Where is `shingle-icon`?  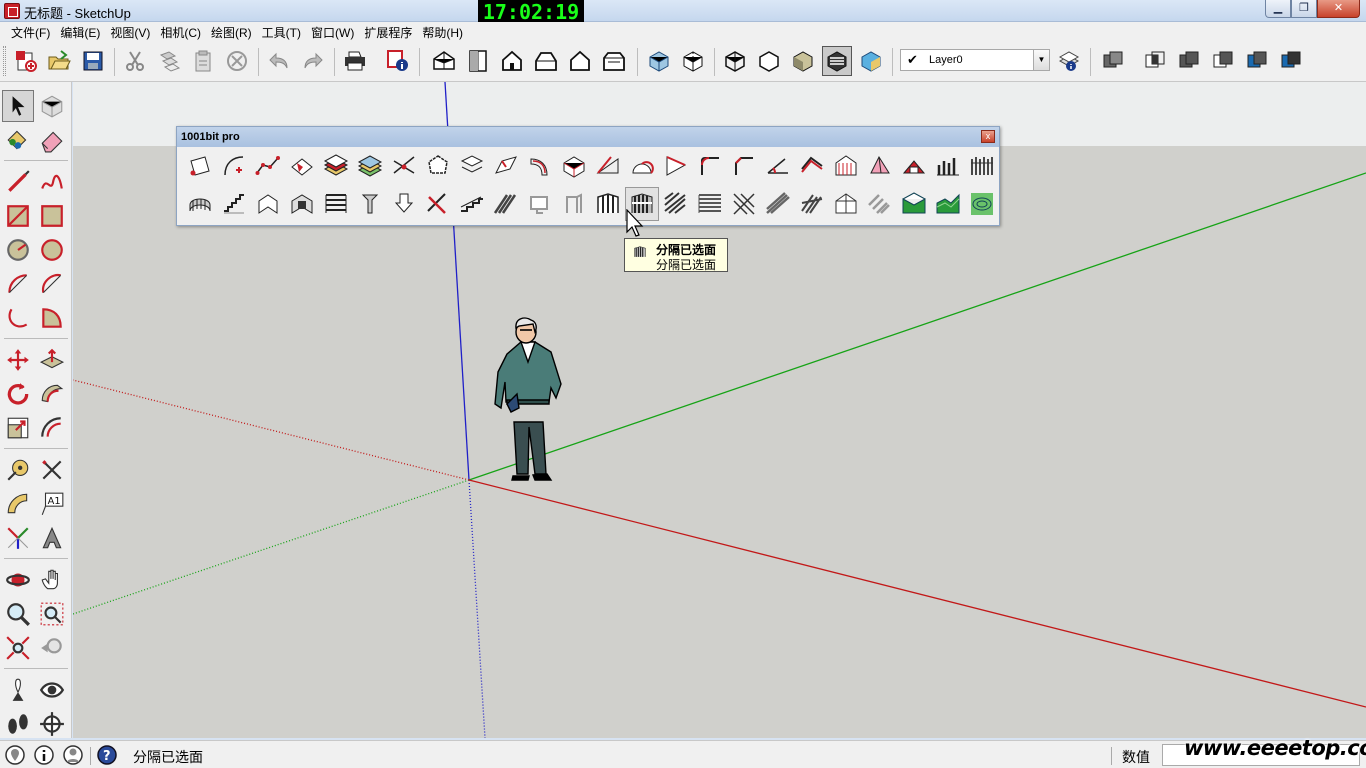 shingle-icon is located at coordinates (880, 204).